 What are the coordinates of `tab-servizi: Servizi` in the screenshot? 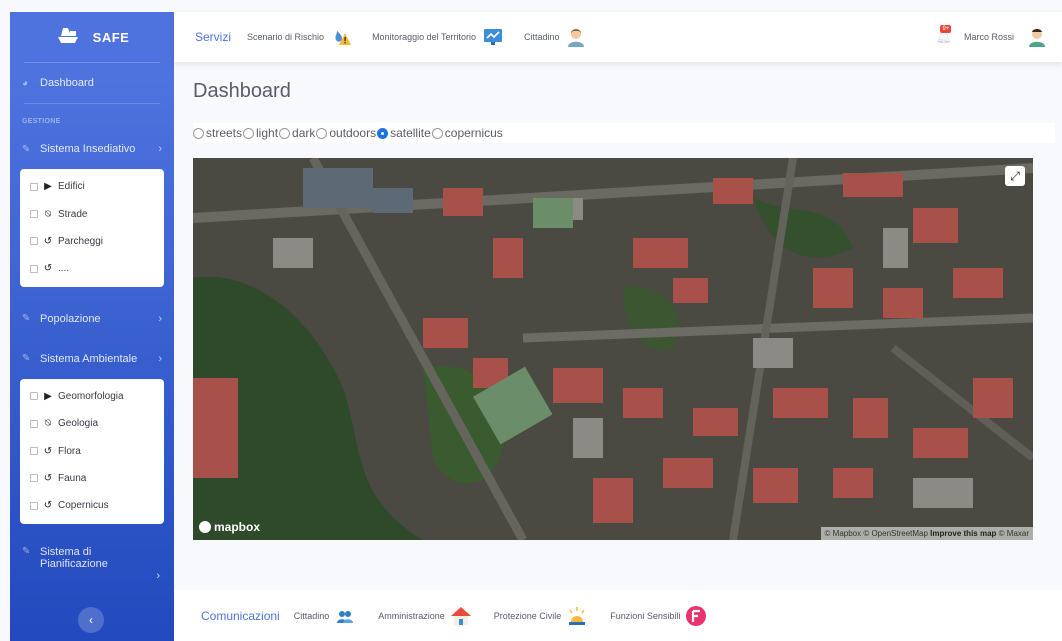 It's located at (213, 37).